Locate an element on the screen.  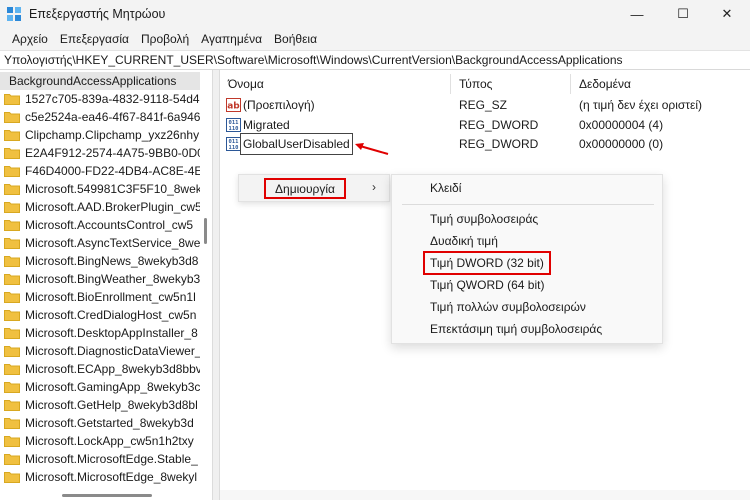
tree-item: Microsoft.AccountsControl_cw5 is located at coordinates (100, 225).